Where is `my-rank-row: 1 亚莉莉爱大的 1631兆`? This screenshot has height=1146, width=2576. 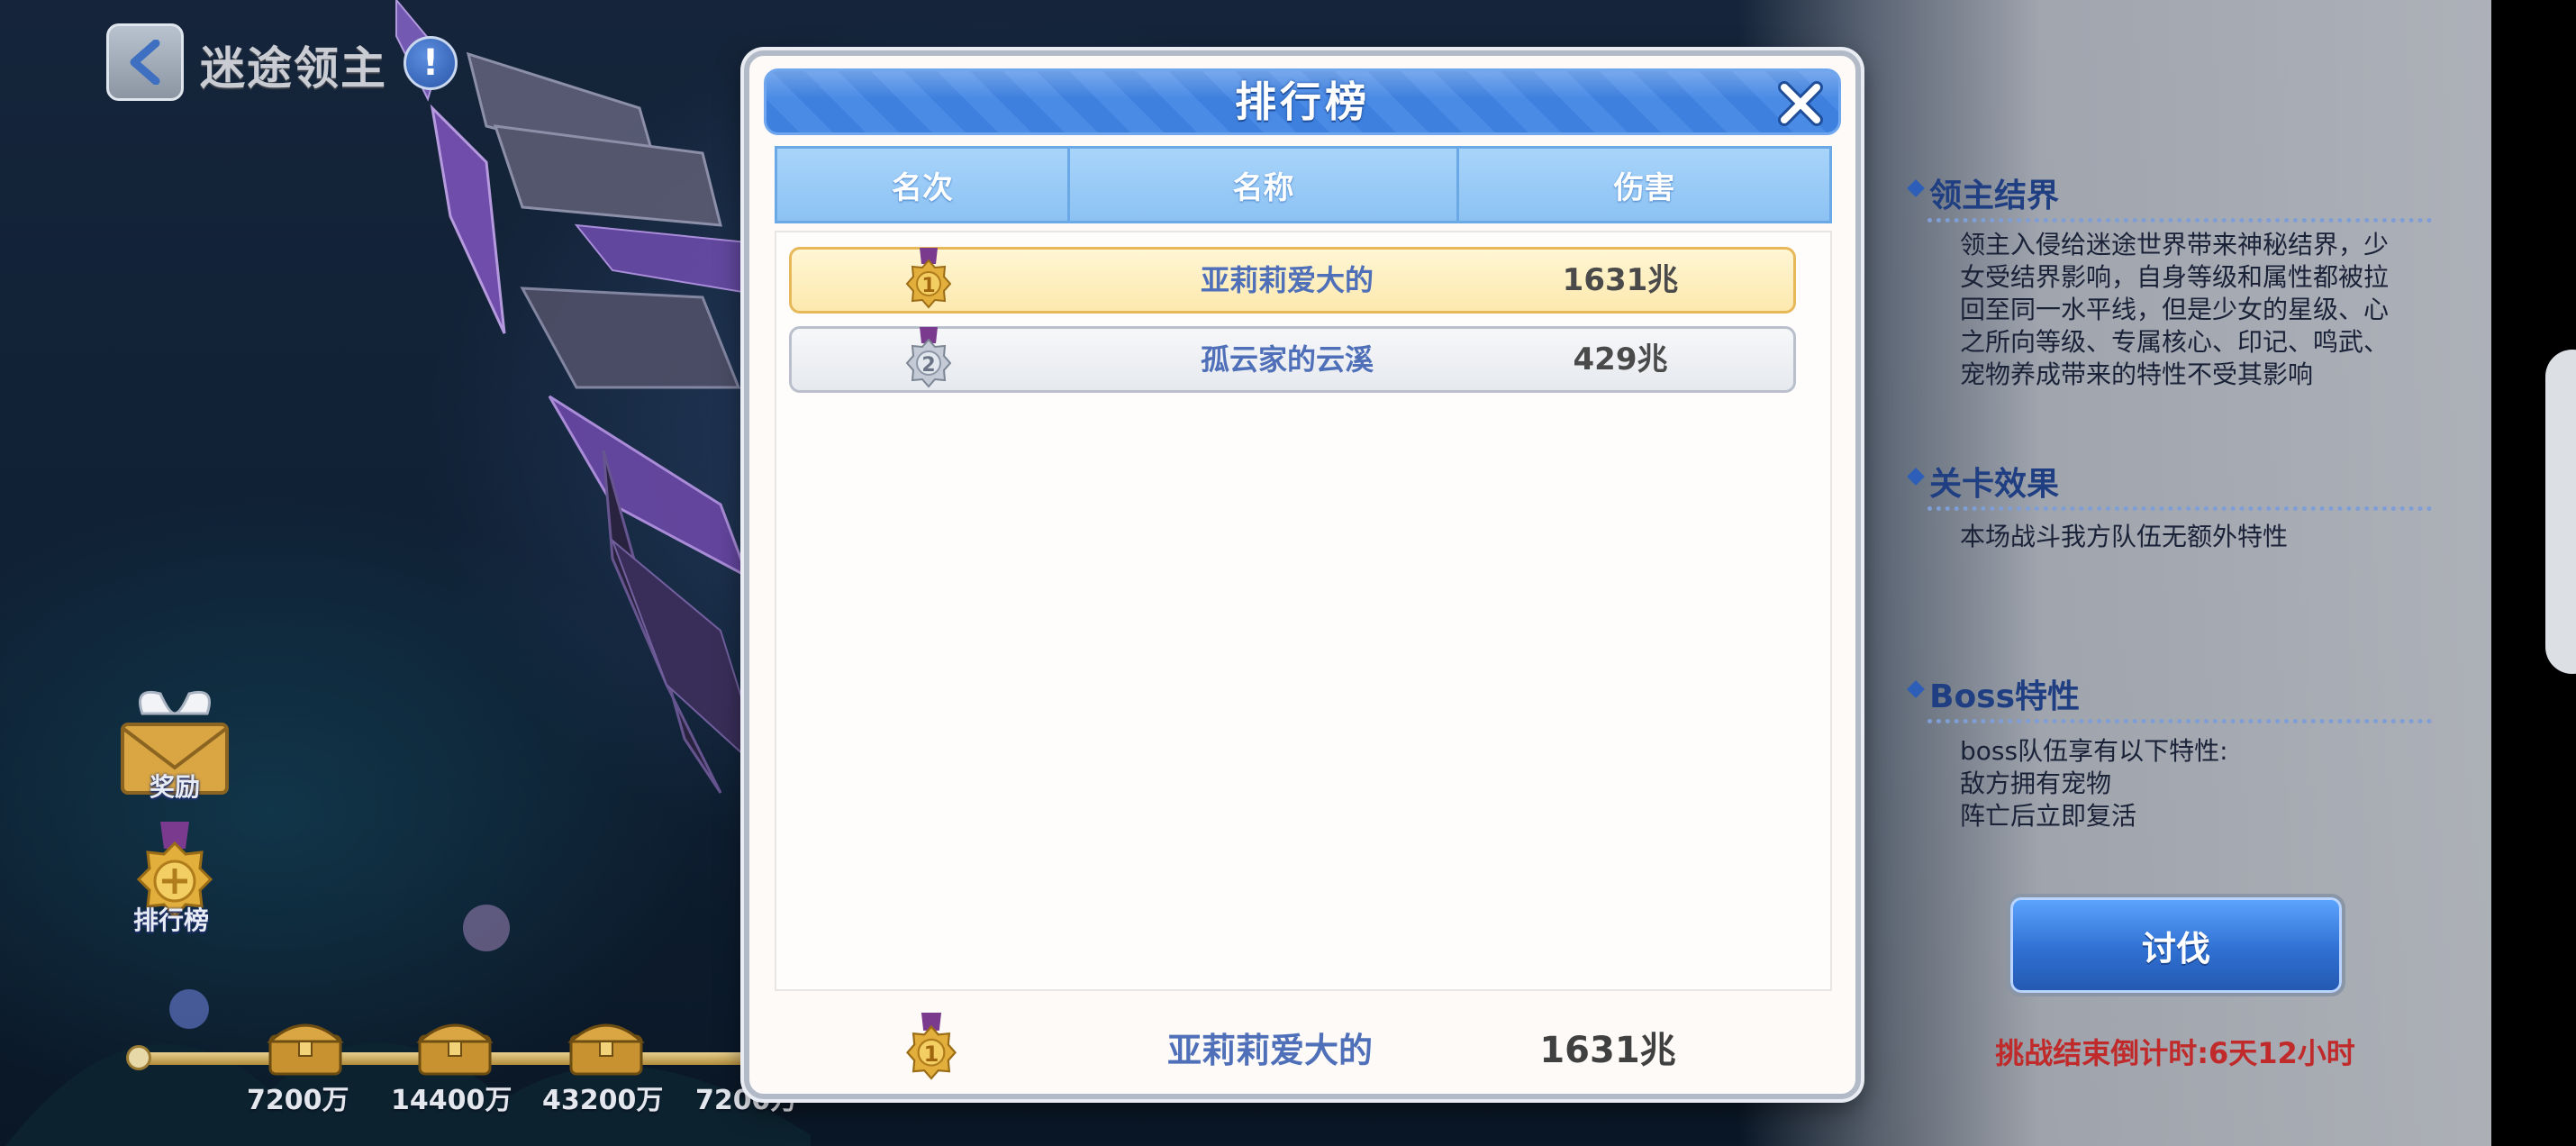
my-rank-row: 1 亚莉莉爱大的 1631兆 is located at coordinates (1303, 1050).